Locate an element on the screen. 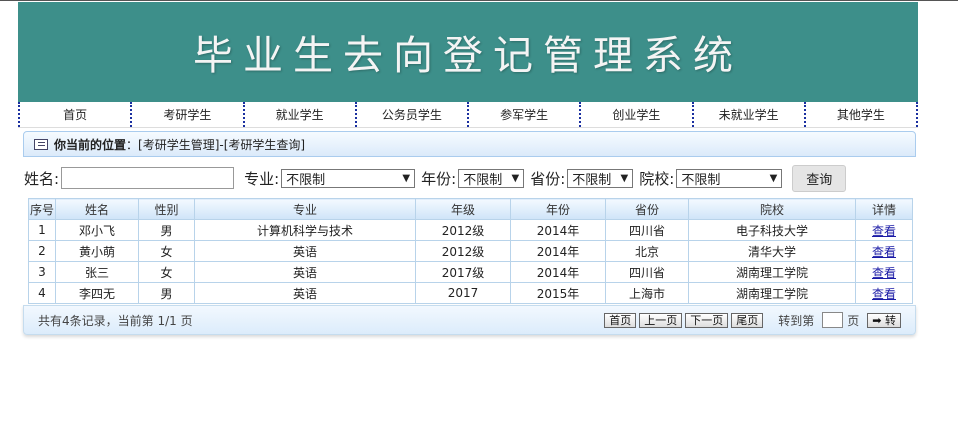 The width and height of the screenshot is (958, 425). cell-index: 3 is located at coordinates (42, 272).